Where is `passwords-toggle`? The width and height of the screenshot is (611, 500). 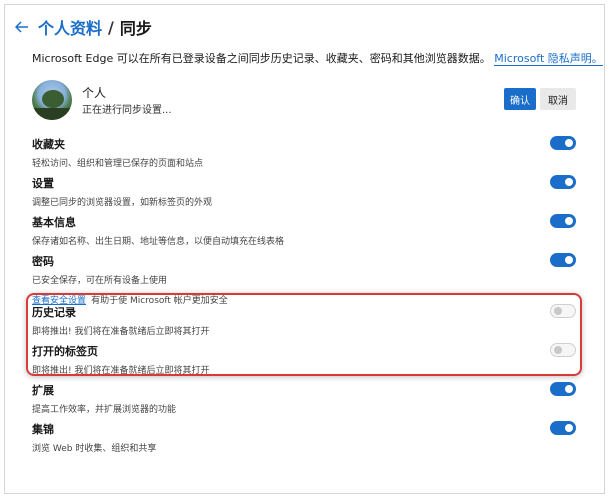 passwords-toggle is located at coordinates (563, 260).